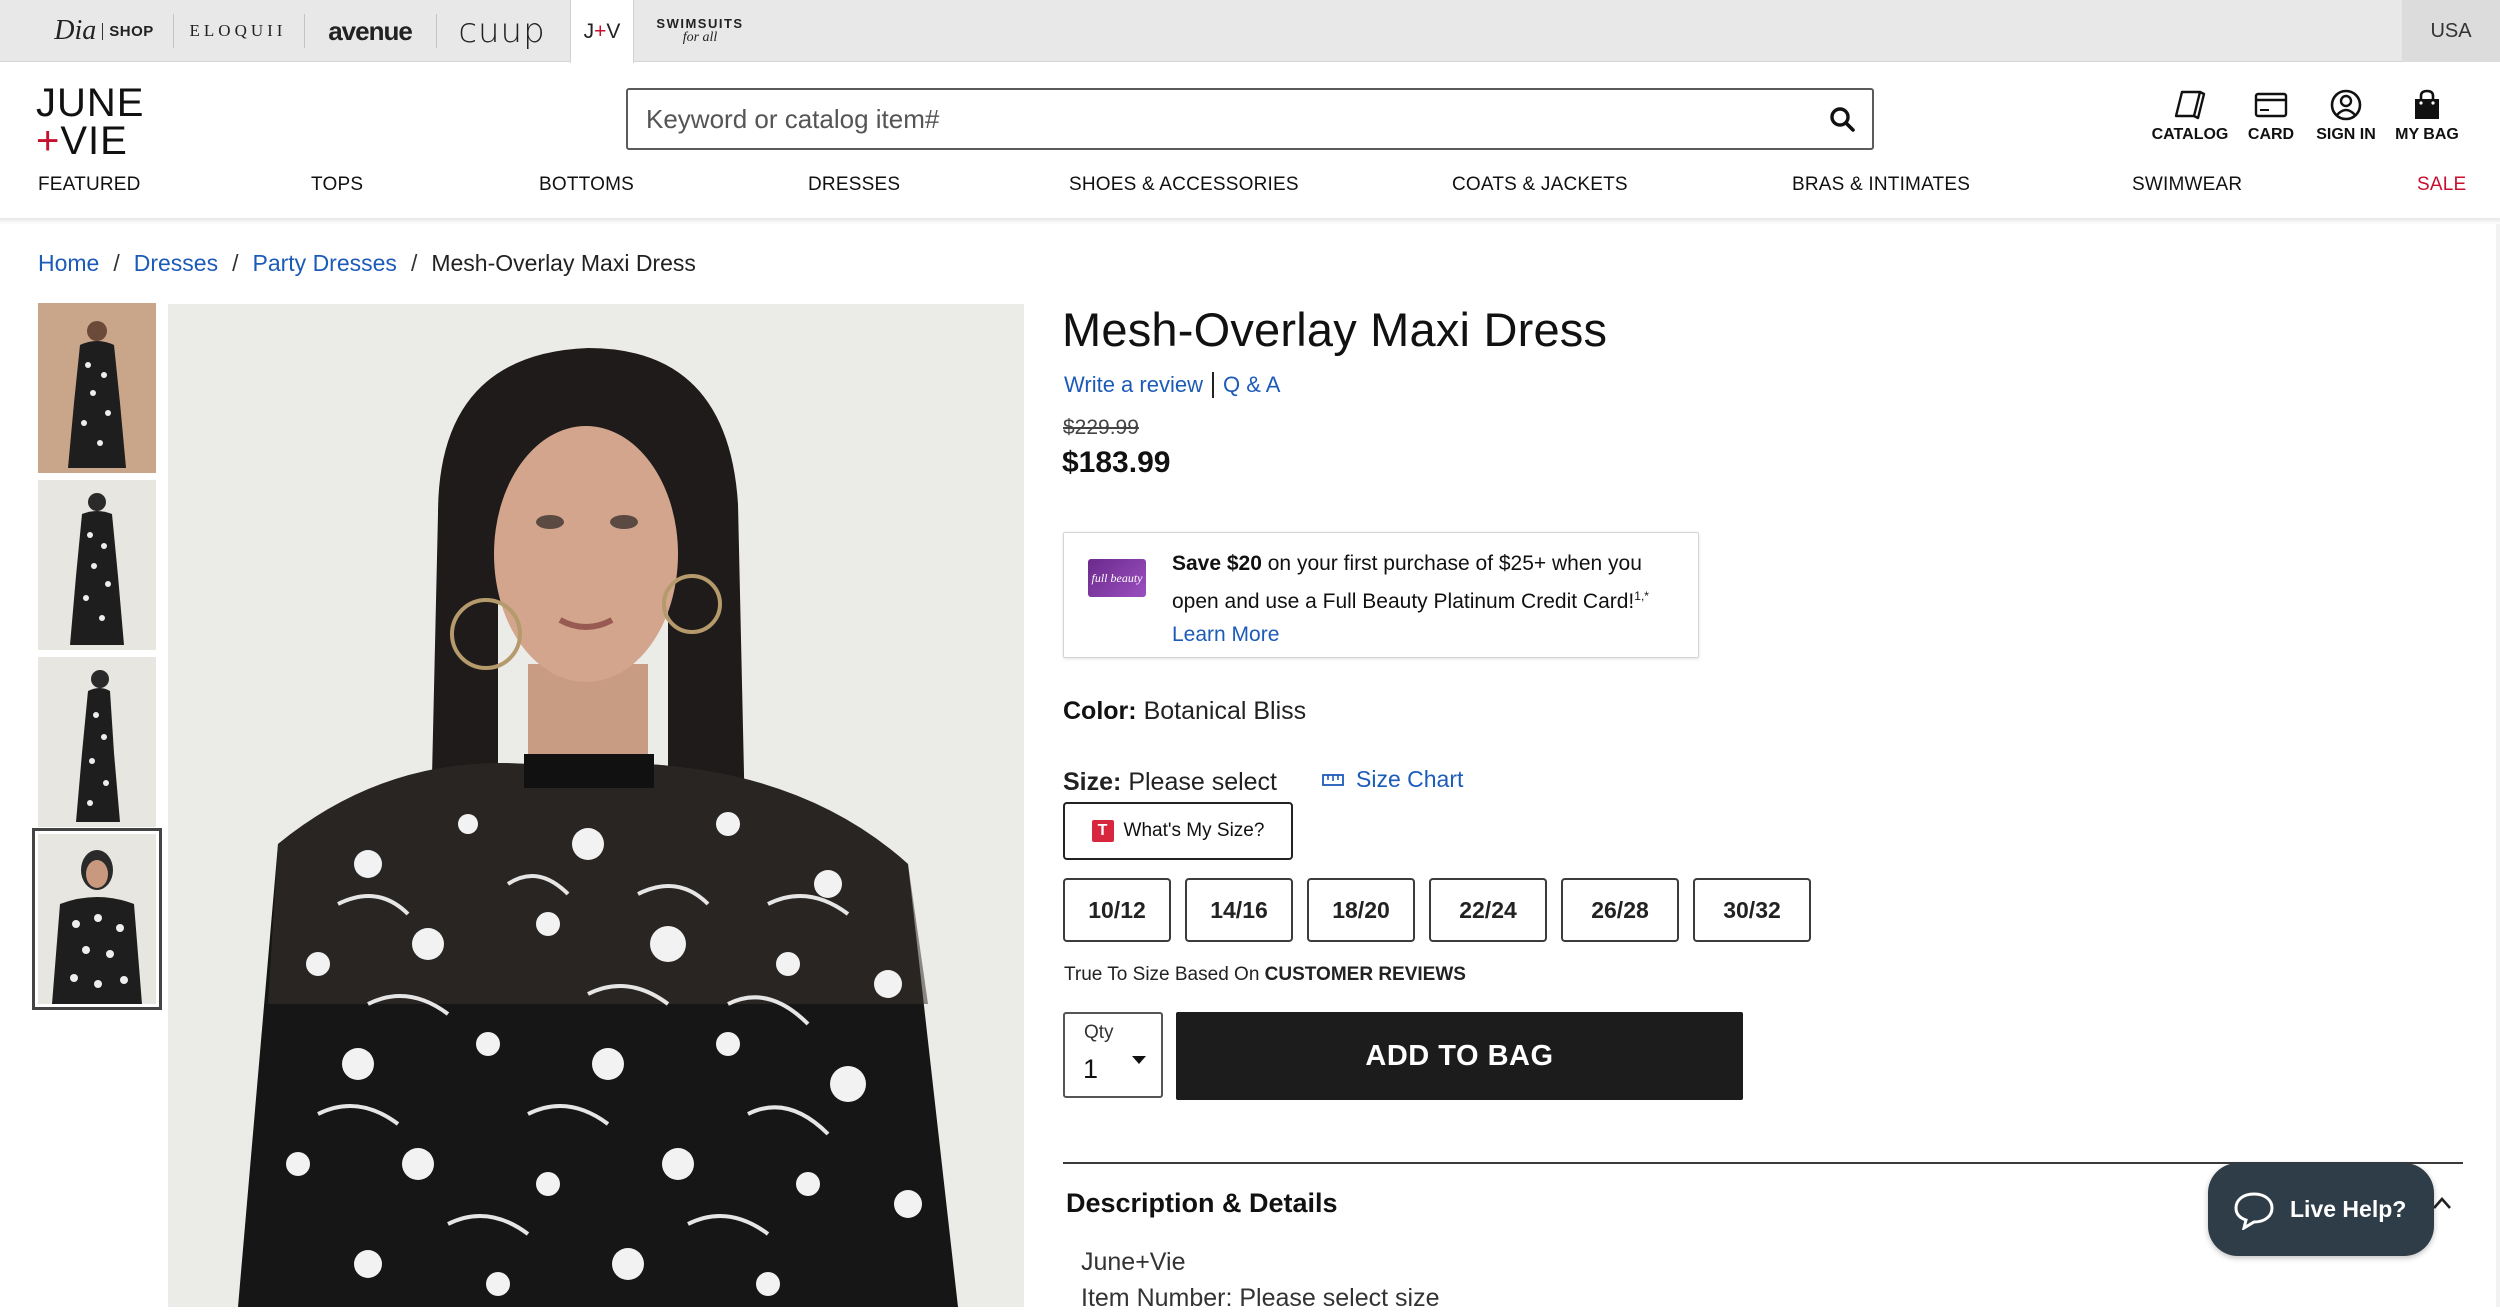  What do you see at coordinates (1102, 831) in the screenshot?
I see `true-fit-icon: T` at bounding box center [1102, 831].